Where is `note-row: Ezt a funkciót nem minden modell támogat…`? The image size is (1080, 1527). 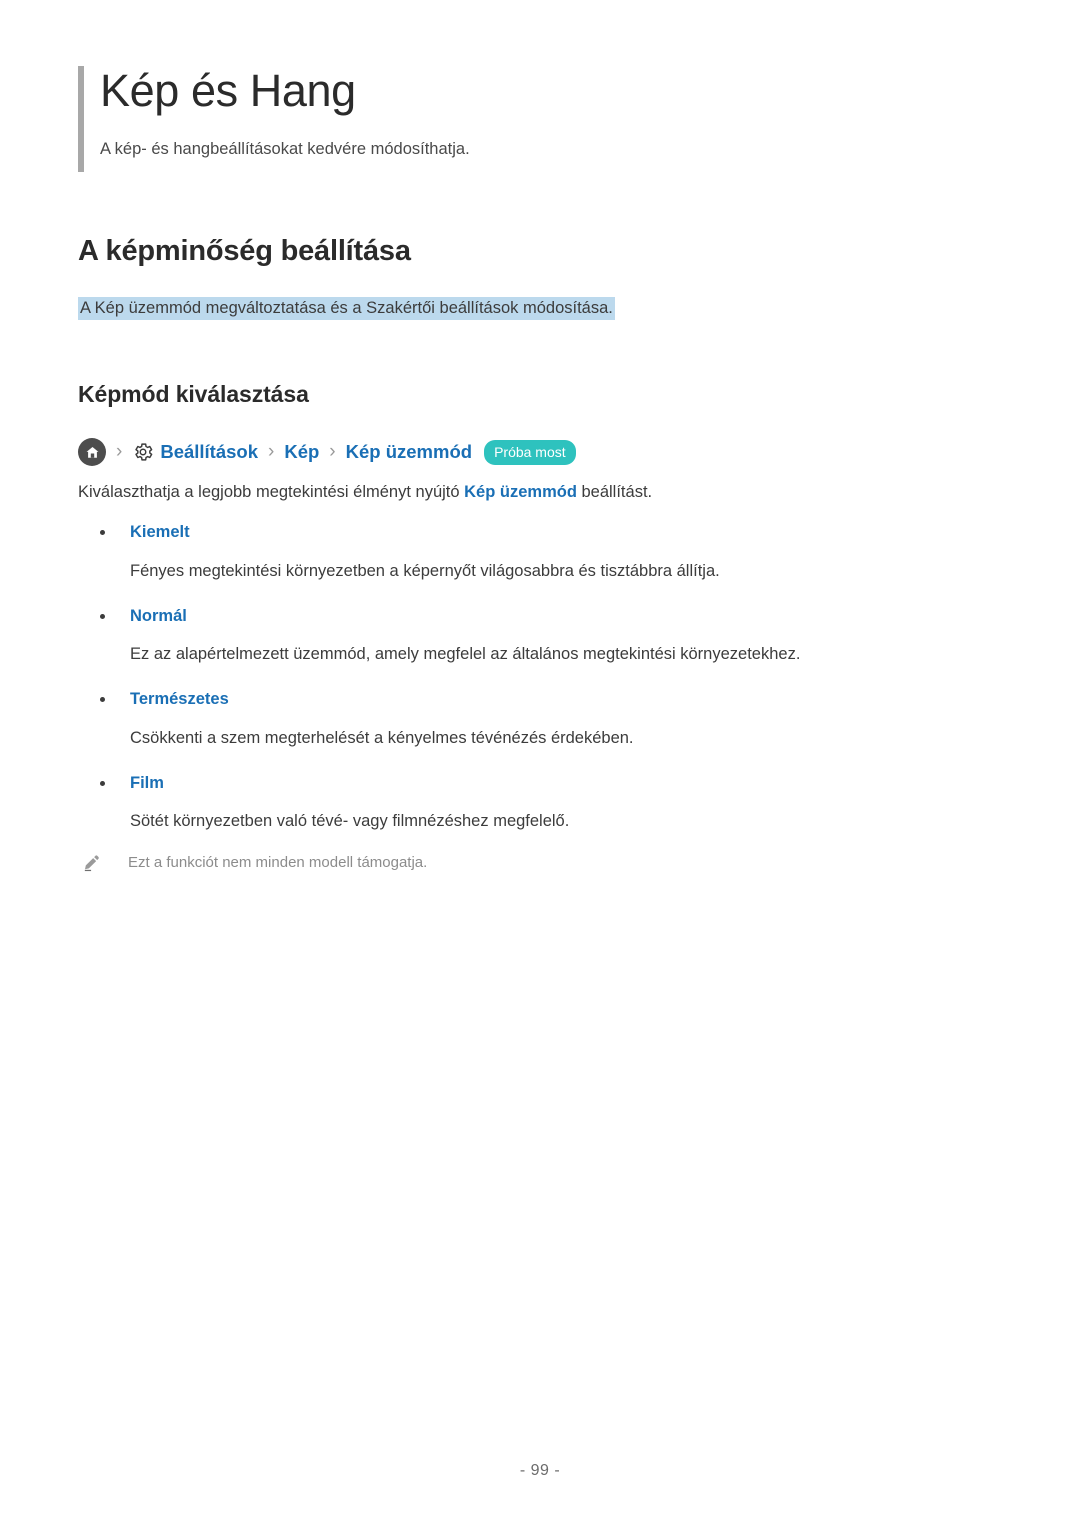
note-row: Ezt a funkciót nem minden modell támogat… is located at coordinates (254, 862).